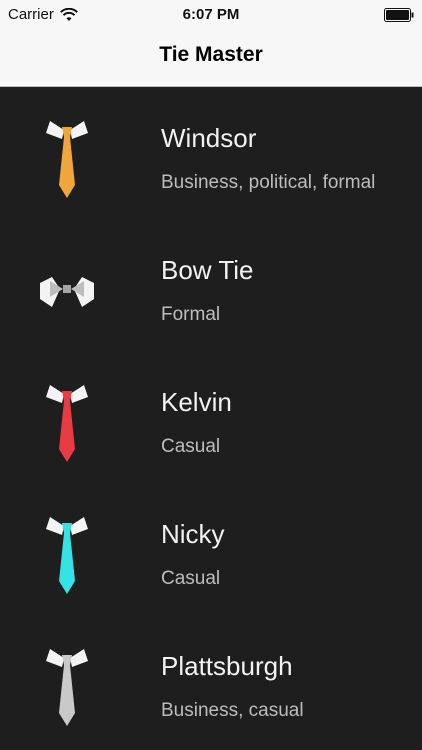 The image size is (422, 750). I want to click on nicky-tie-icon, so click(67, 555).